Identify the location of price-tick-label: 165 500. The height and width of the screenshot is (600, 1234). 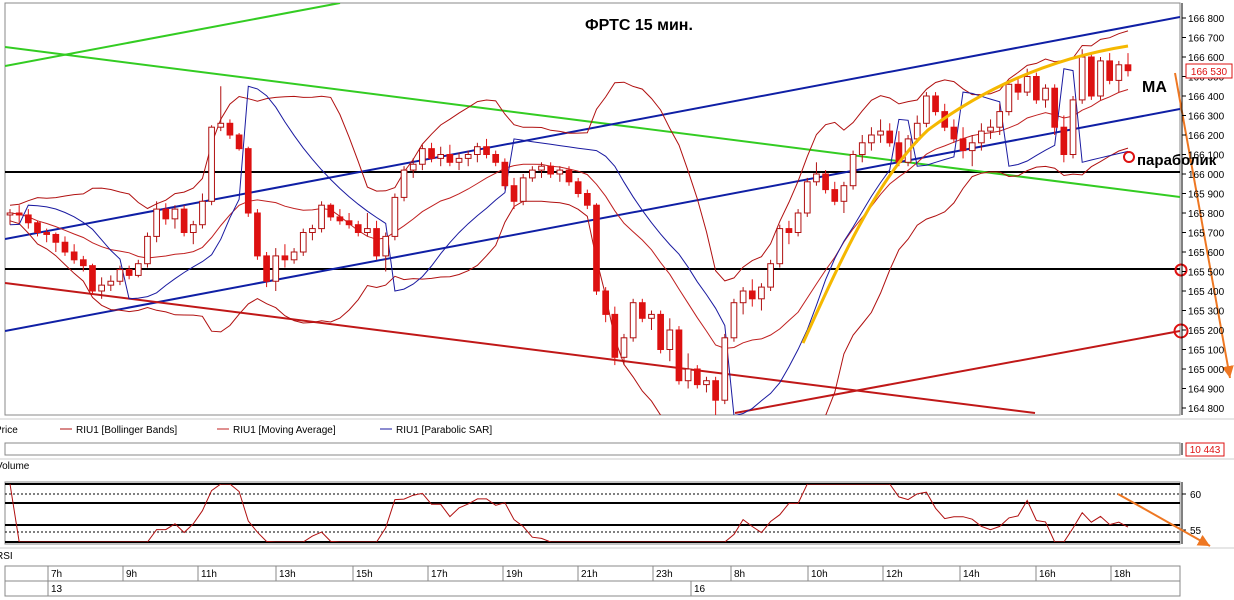
(1206, 273).